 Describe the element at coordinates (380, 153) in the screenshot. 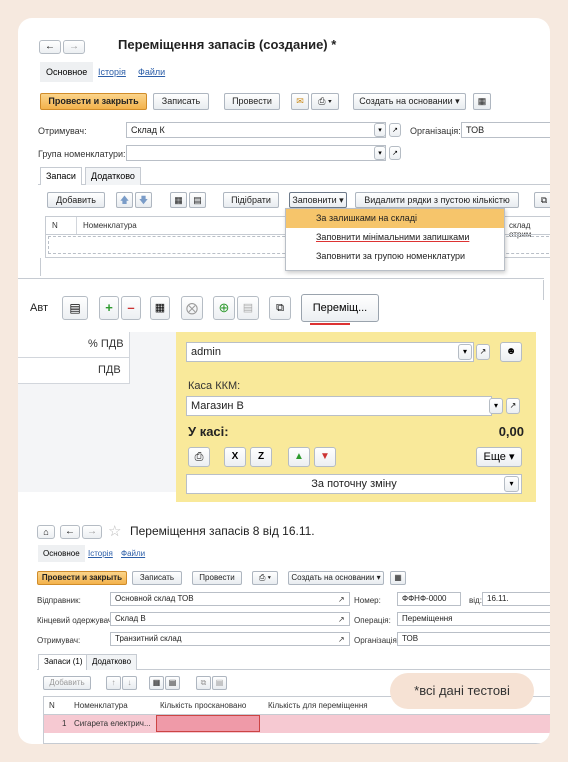

I see `group-dropdown-button: ▾` at that location.